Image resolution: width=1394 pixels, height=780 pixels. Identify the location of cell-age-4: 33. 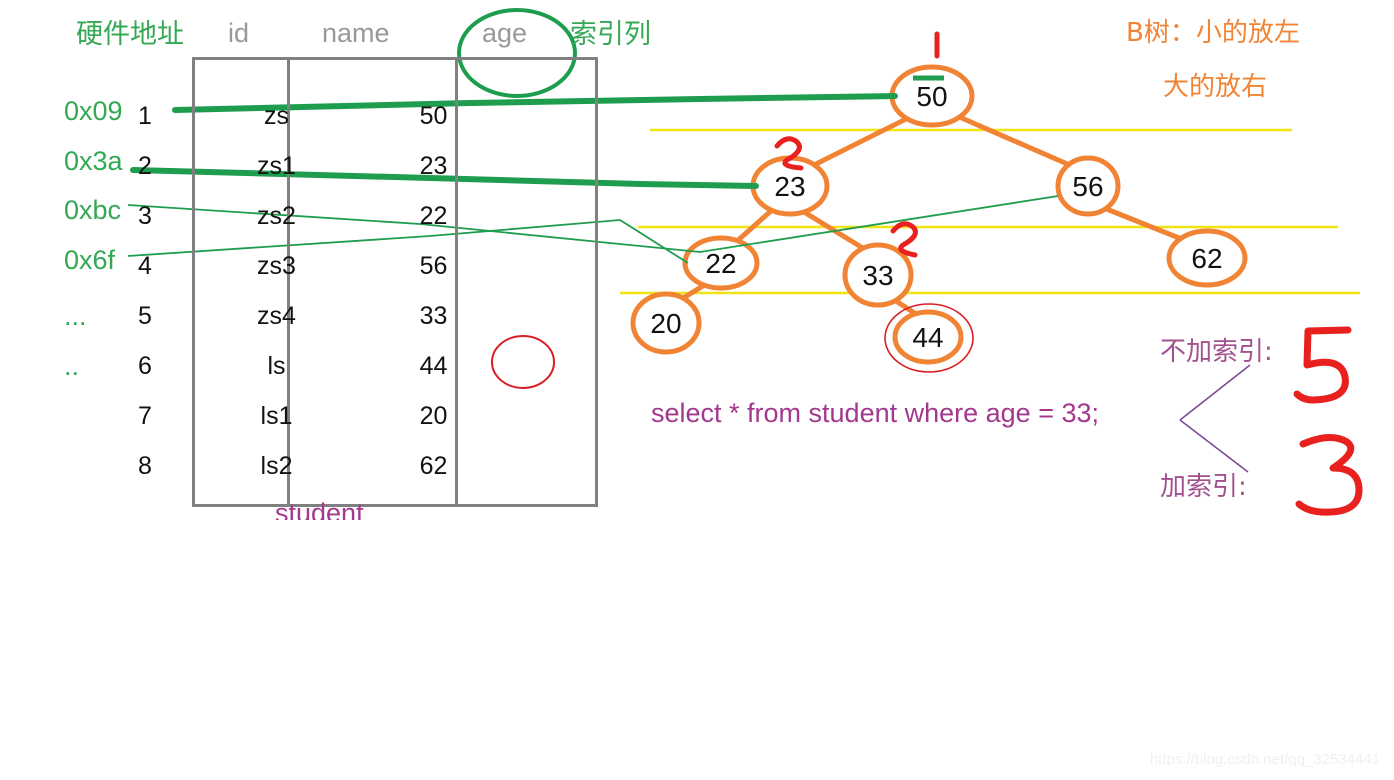
(433, 316).